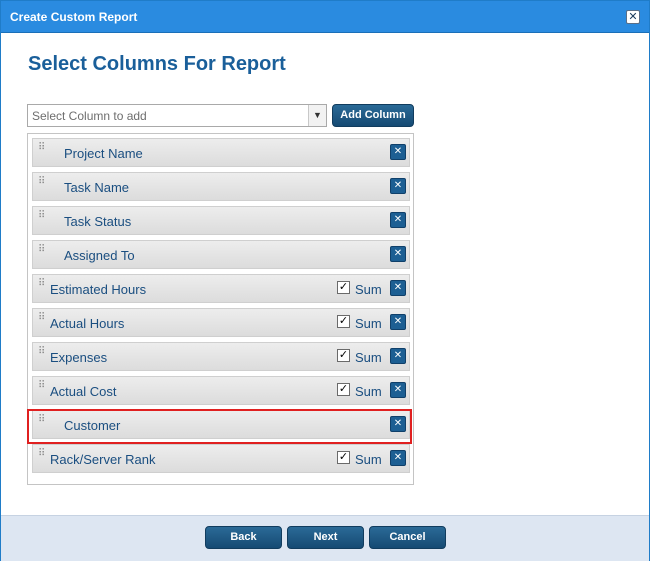  I want to click on column-label: Project Name, so click(103, 153).